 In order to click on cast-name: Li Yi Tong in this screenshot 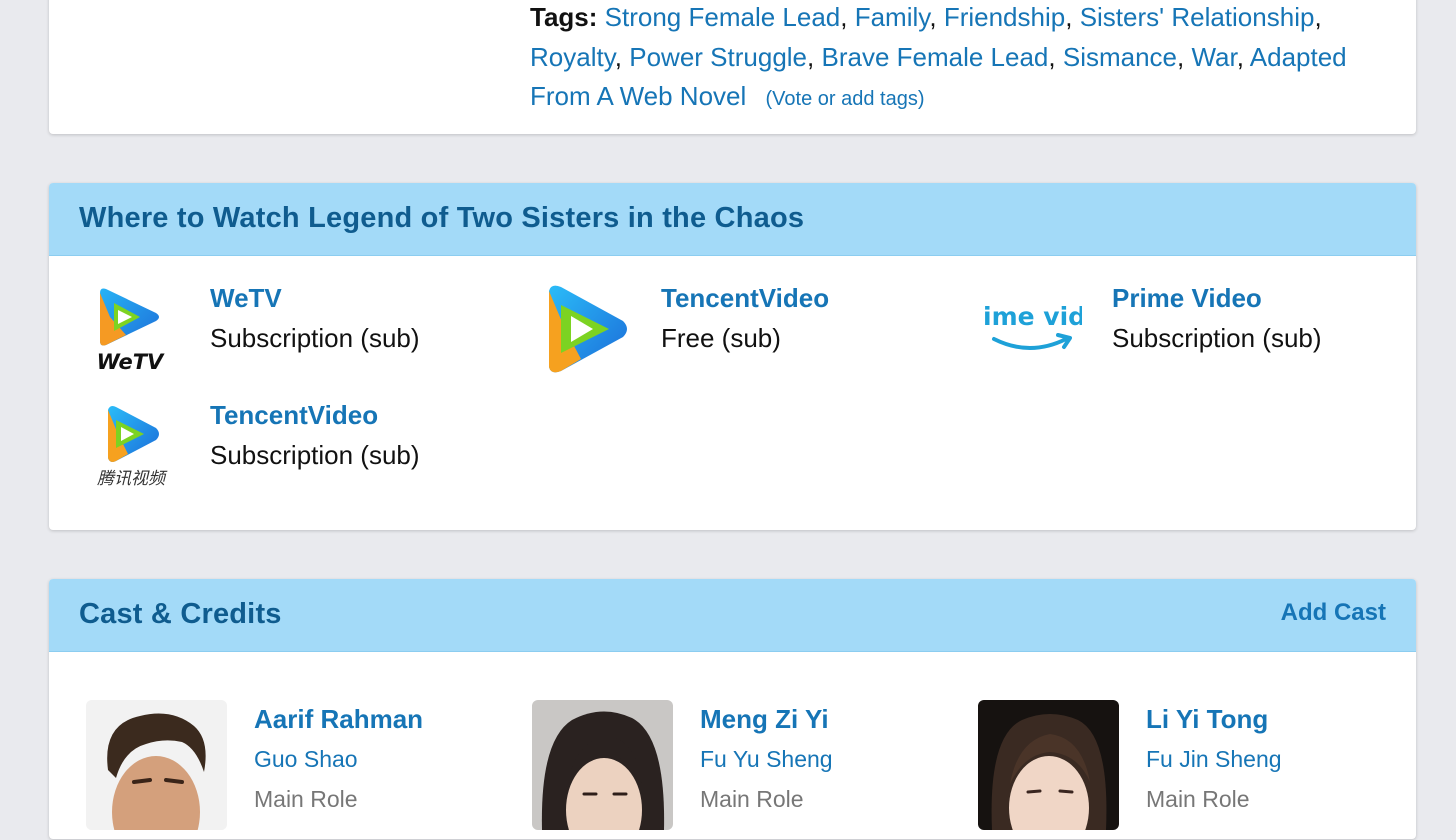, I will do `click(1207, 719)`.